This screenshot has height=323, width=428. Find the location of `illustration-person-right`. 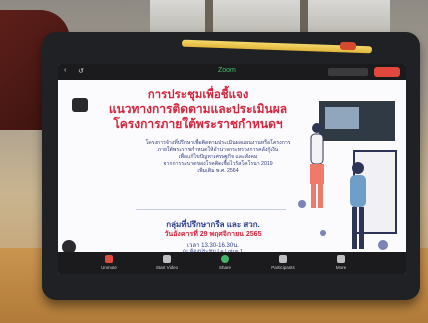

illustration-person-right is located at coordinates (358, 205).